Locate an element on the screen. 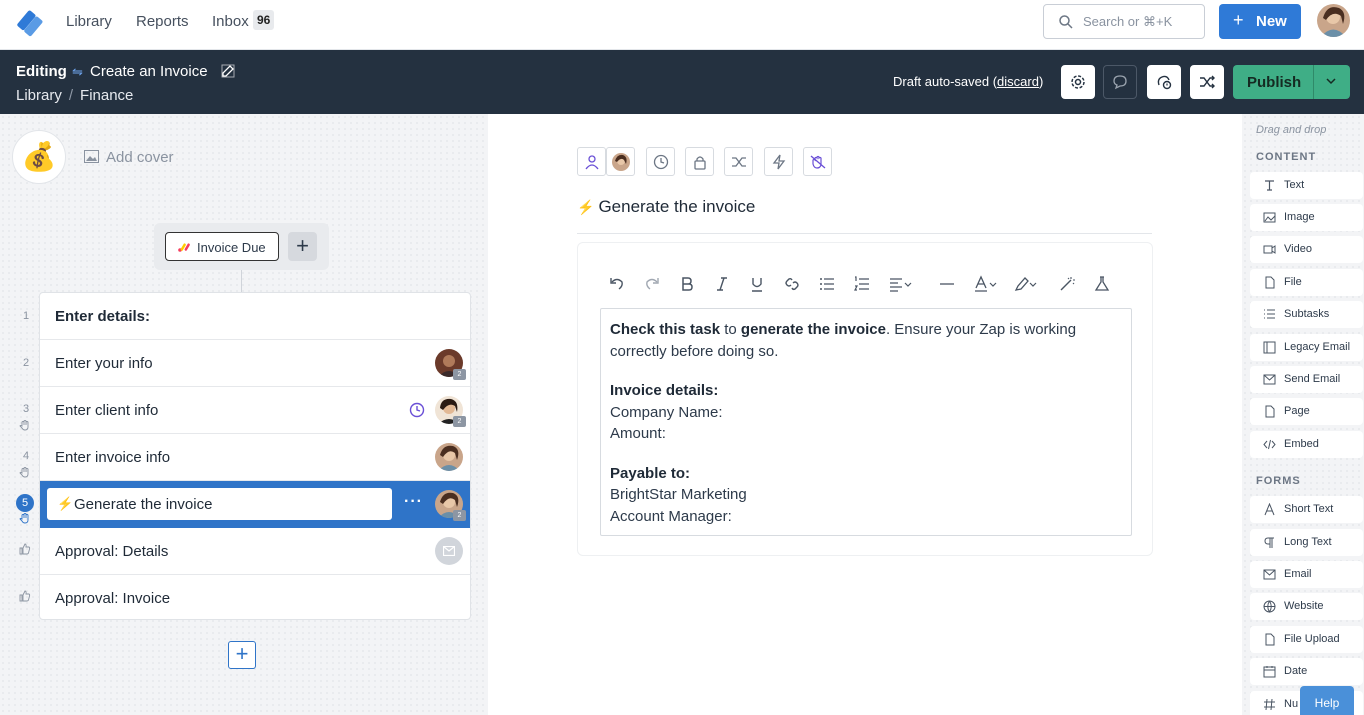  discard-link: discard is located at coordinates (1018, 81).